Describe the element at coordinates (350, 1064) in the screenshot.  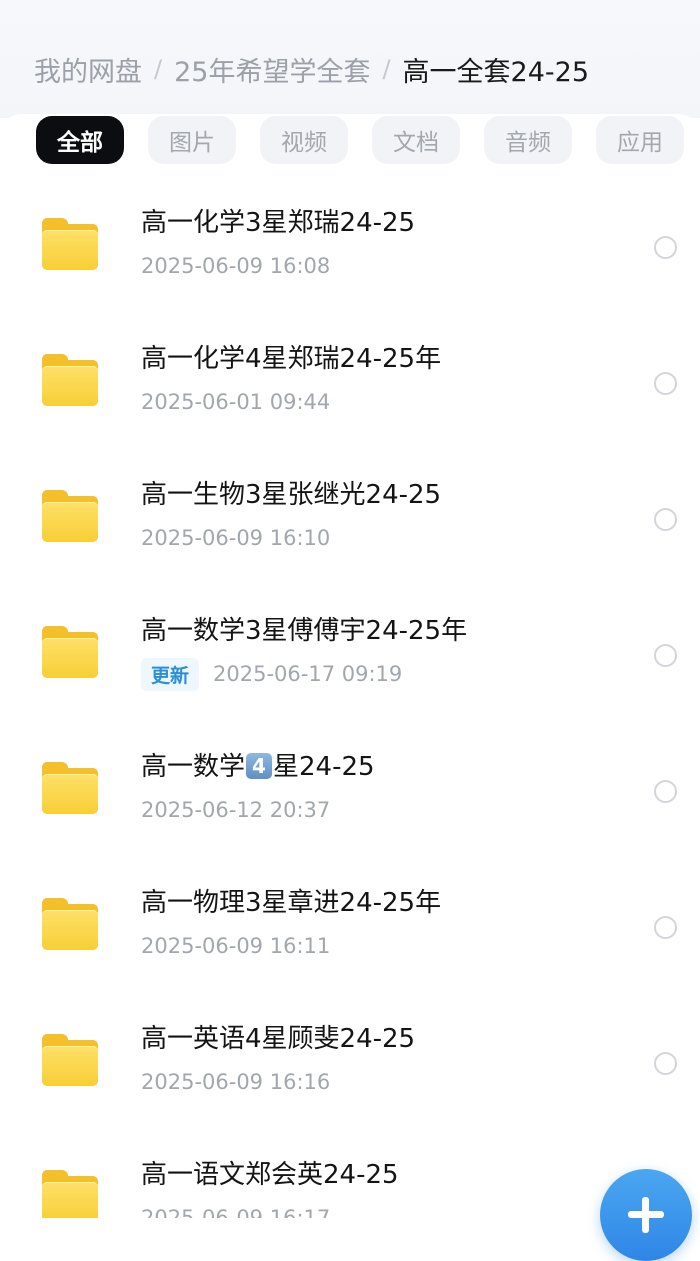
I see `file-row: 高一英语4星顾斐24-25 2025-06-09 16:16` at that location.